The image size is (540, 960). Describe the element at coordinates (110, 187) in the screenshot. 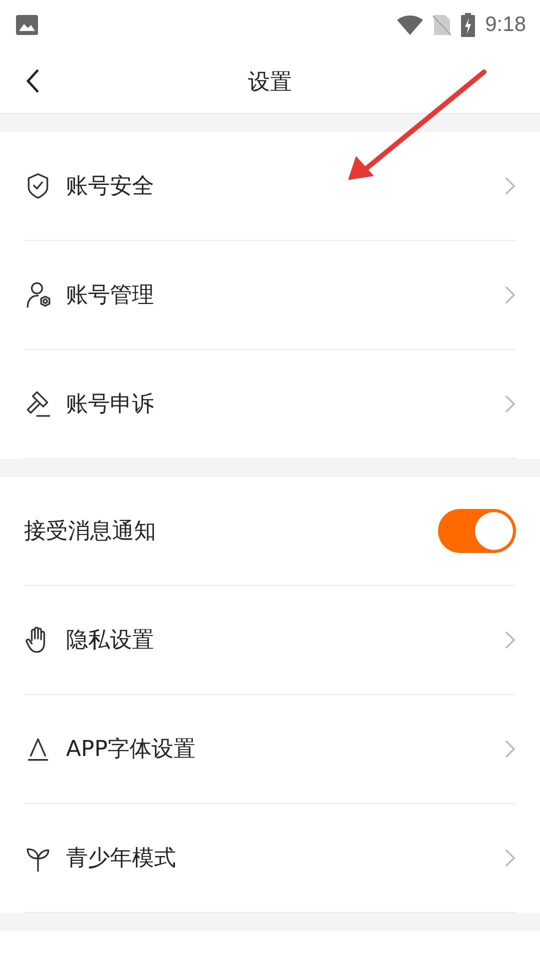

I see `setting-label: 账号安全` at that location.